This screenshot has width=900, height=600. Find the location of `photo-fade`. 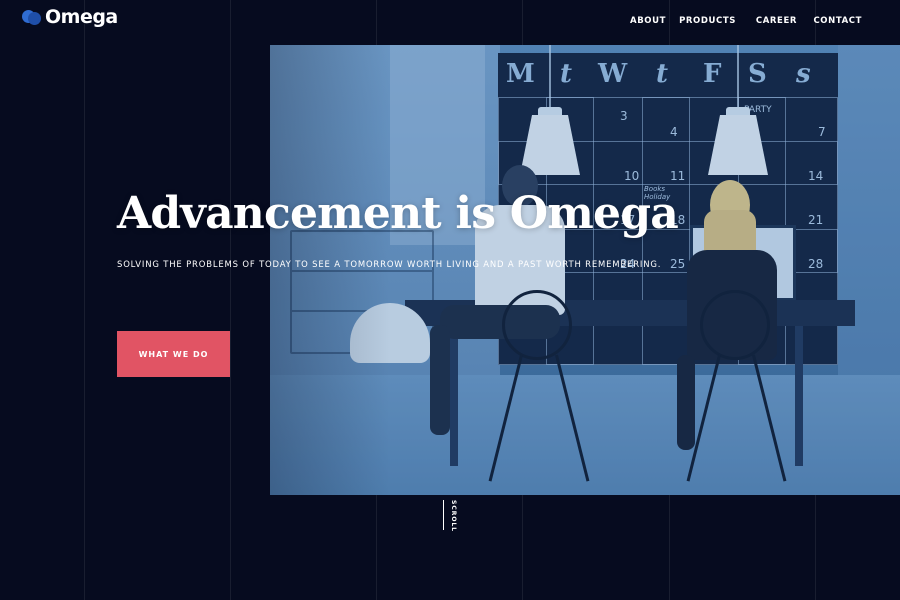

photo-fade is located at coordinates (330, 270).